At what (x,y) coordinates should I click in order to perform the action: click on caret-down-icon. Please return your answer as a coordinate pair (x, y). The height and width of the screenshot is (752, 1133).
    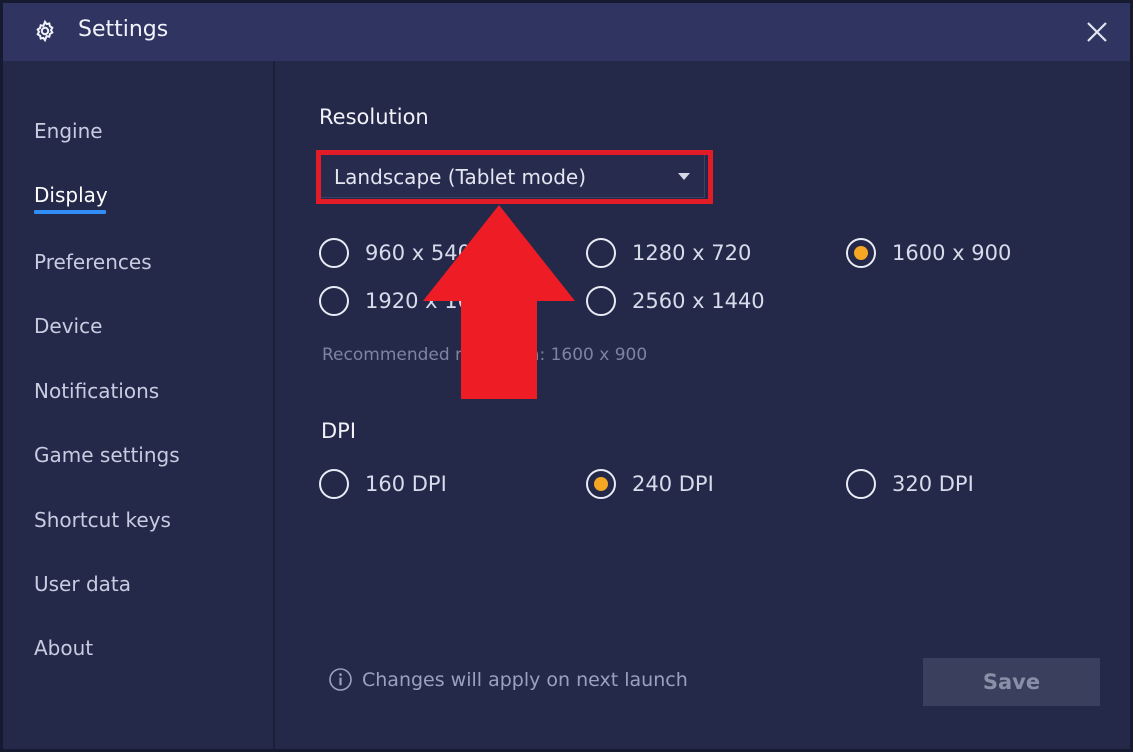
    Looking at the image, I should click on (684, 176).